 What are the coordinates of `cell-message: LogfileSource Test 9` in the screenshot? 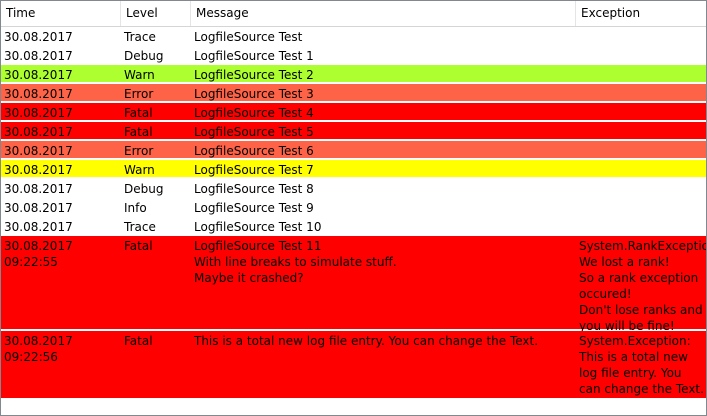 It's located at (254, 208).